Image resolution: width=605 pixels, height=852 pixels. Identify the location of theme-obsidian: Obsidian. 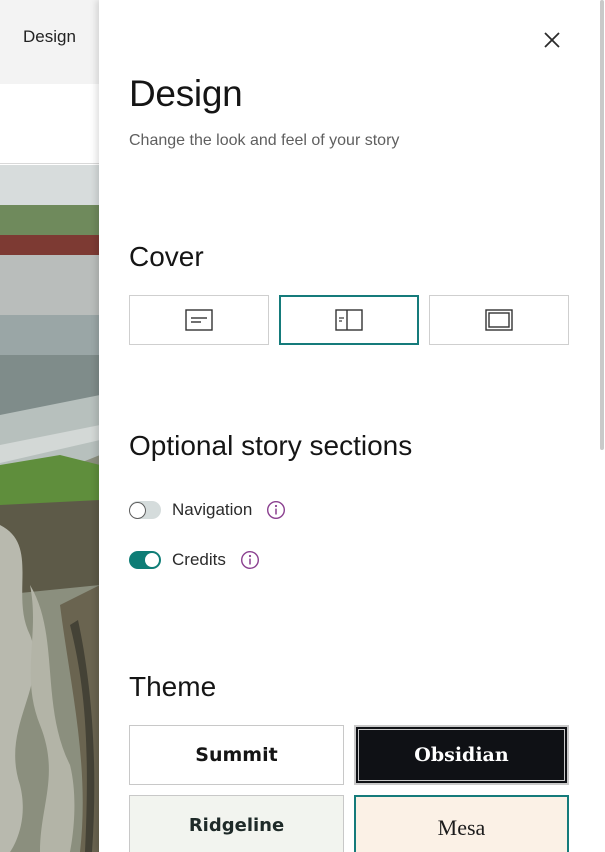
(461, 755).